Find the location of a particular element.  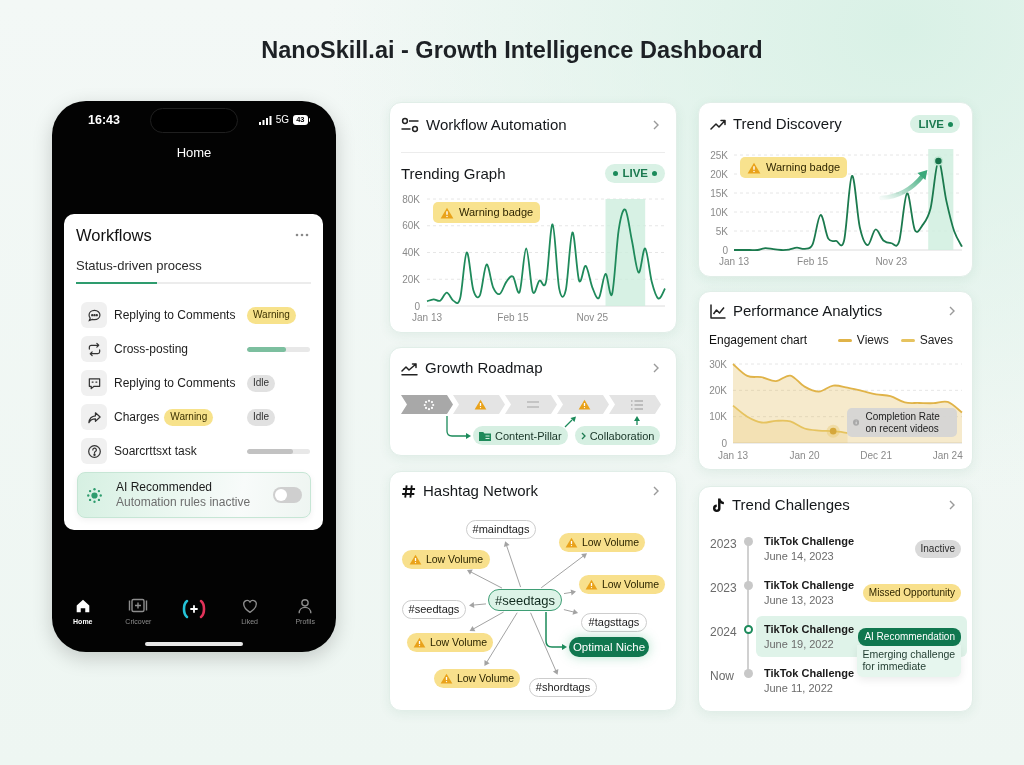

card-title: Performance Analytics is located at coordinates (808, 311).